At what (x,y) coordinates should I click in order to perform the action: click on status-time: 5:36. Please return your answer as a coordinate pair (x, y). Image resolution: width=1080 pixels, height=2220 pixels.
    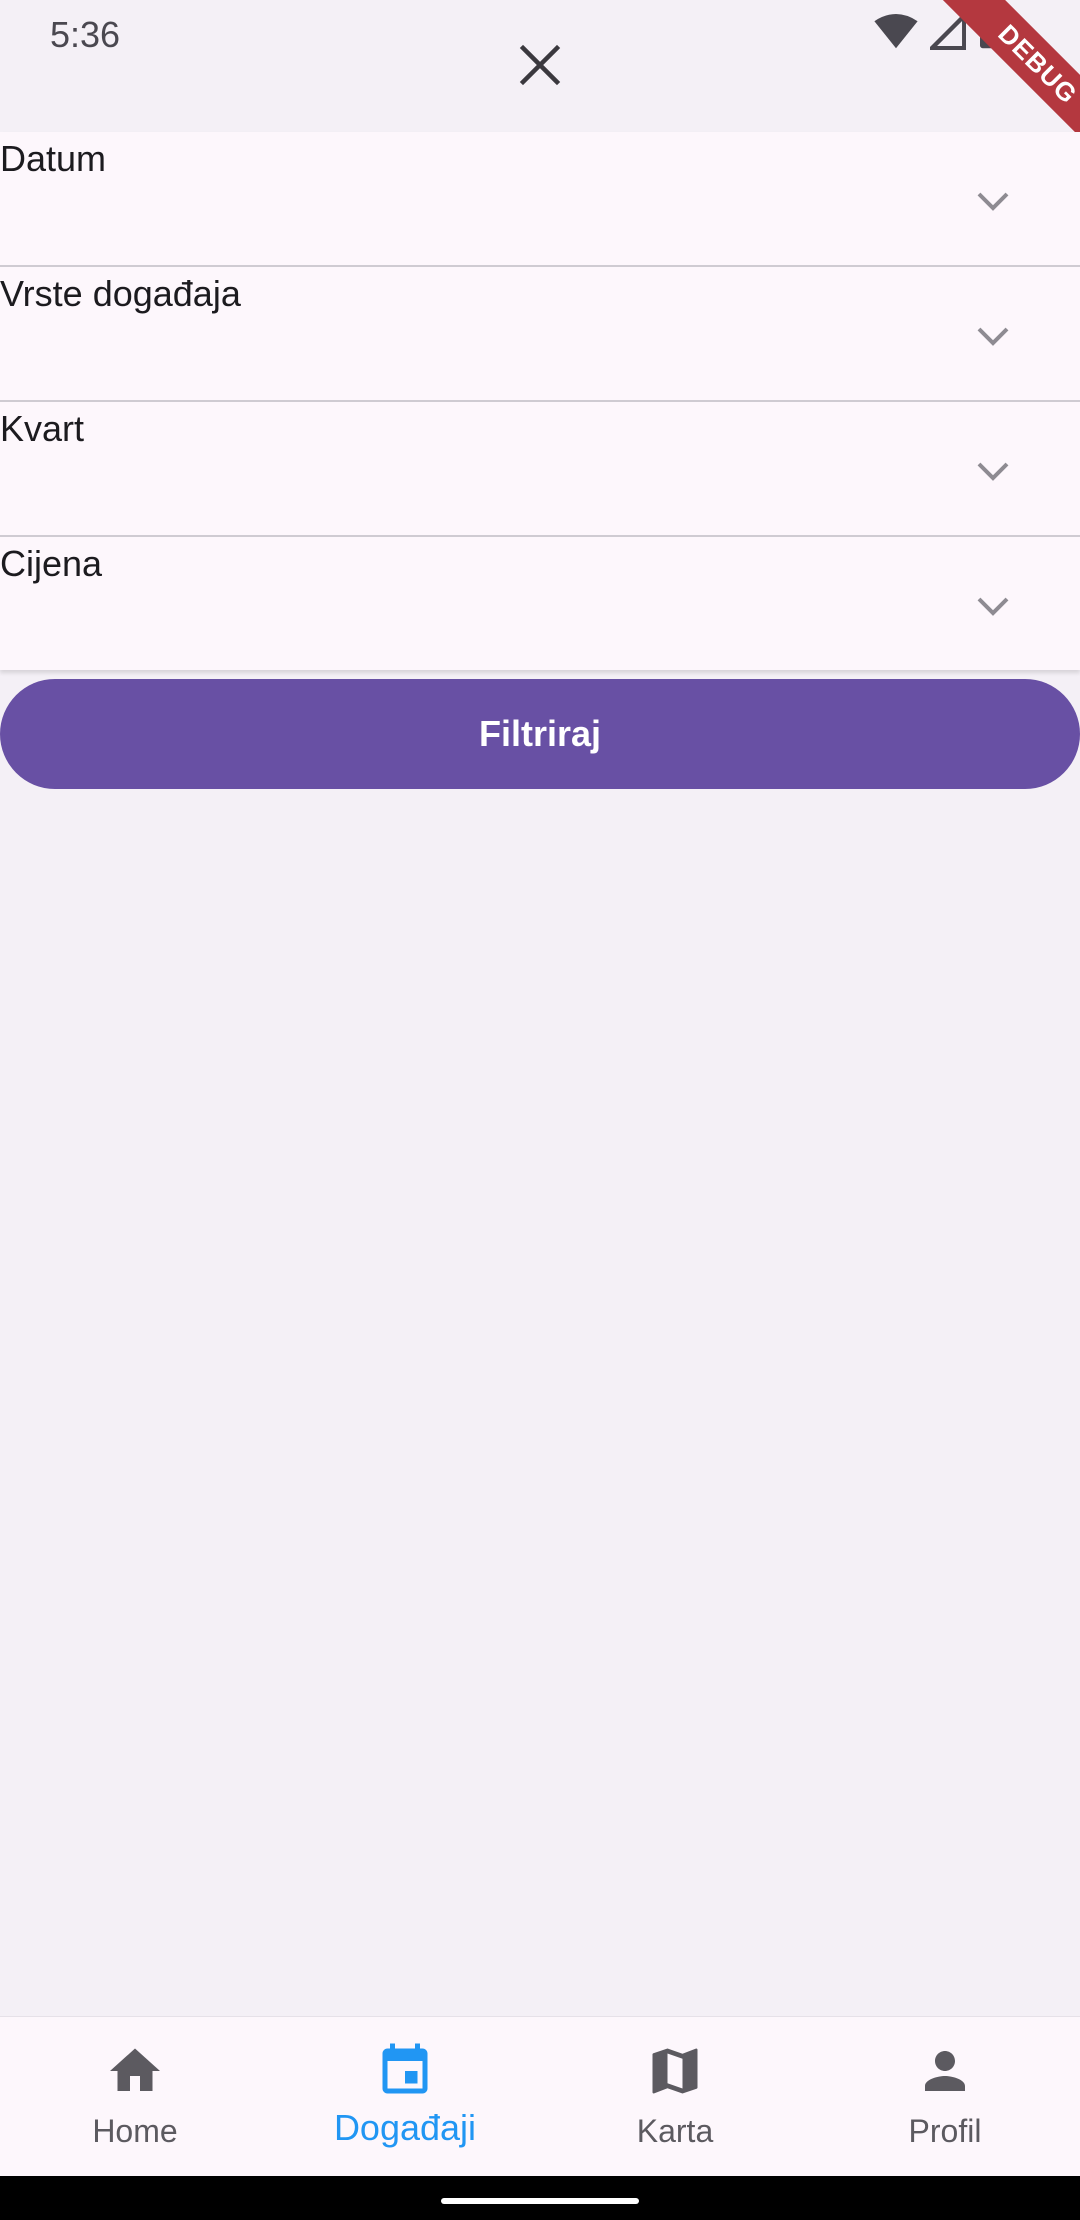
    Looking at the image, I should click on (85, 34).